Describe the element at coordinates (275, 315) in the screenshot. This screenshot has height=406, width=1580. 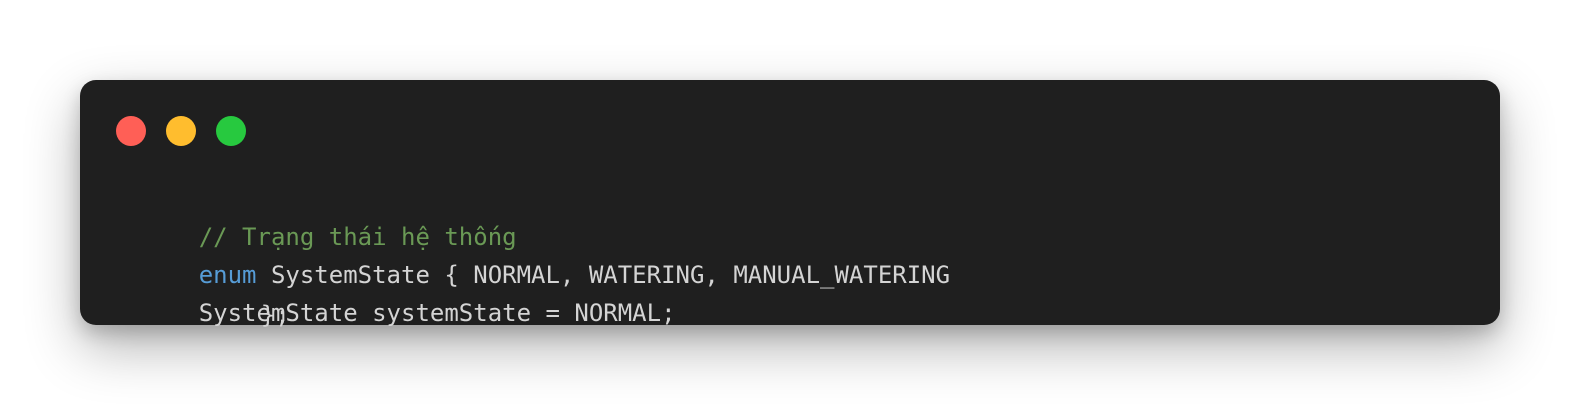
I see `closing-brace-text: };` at that location.